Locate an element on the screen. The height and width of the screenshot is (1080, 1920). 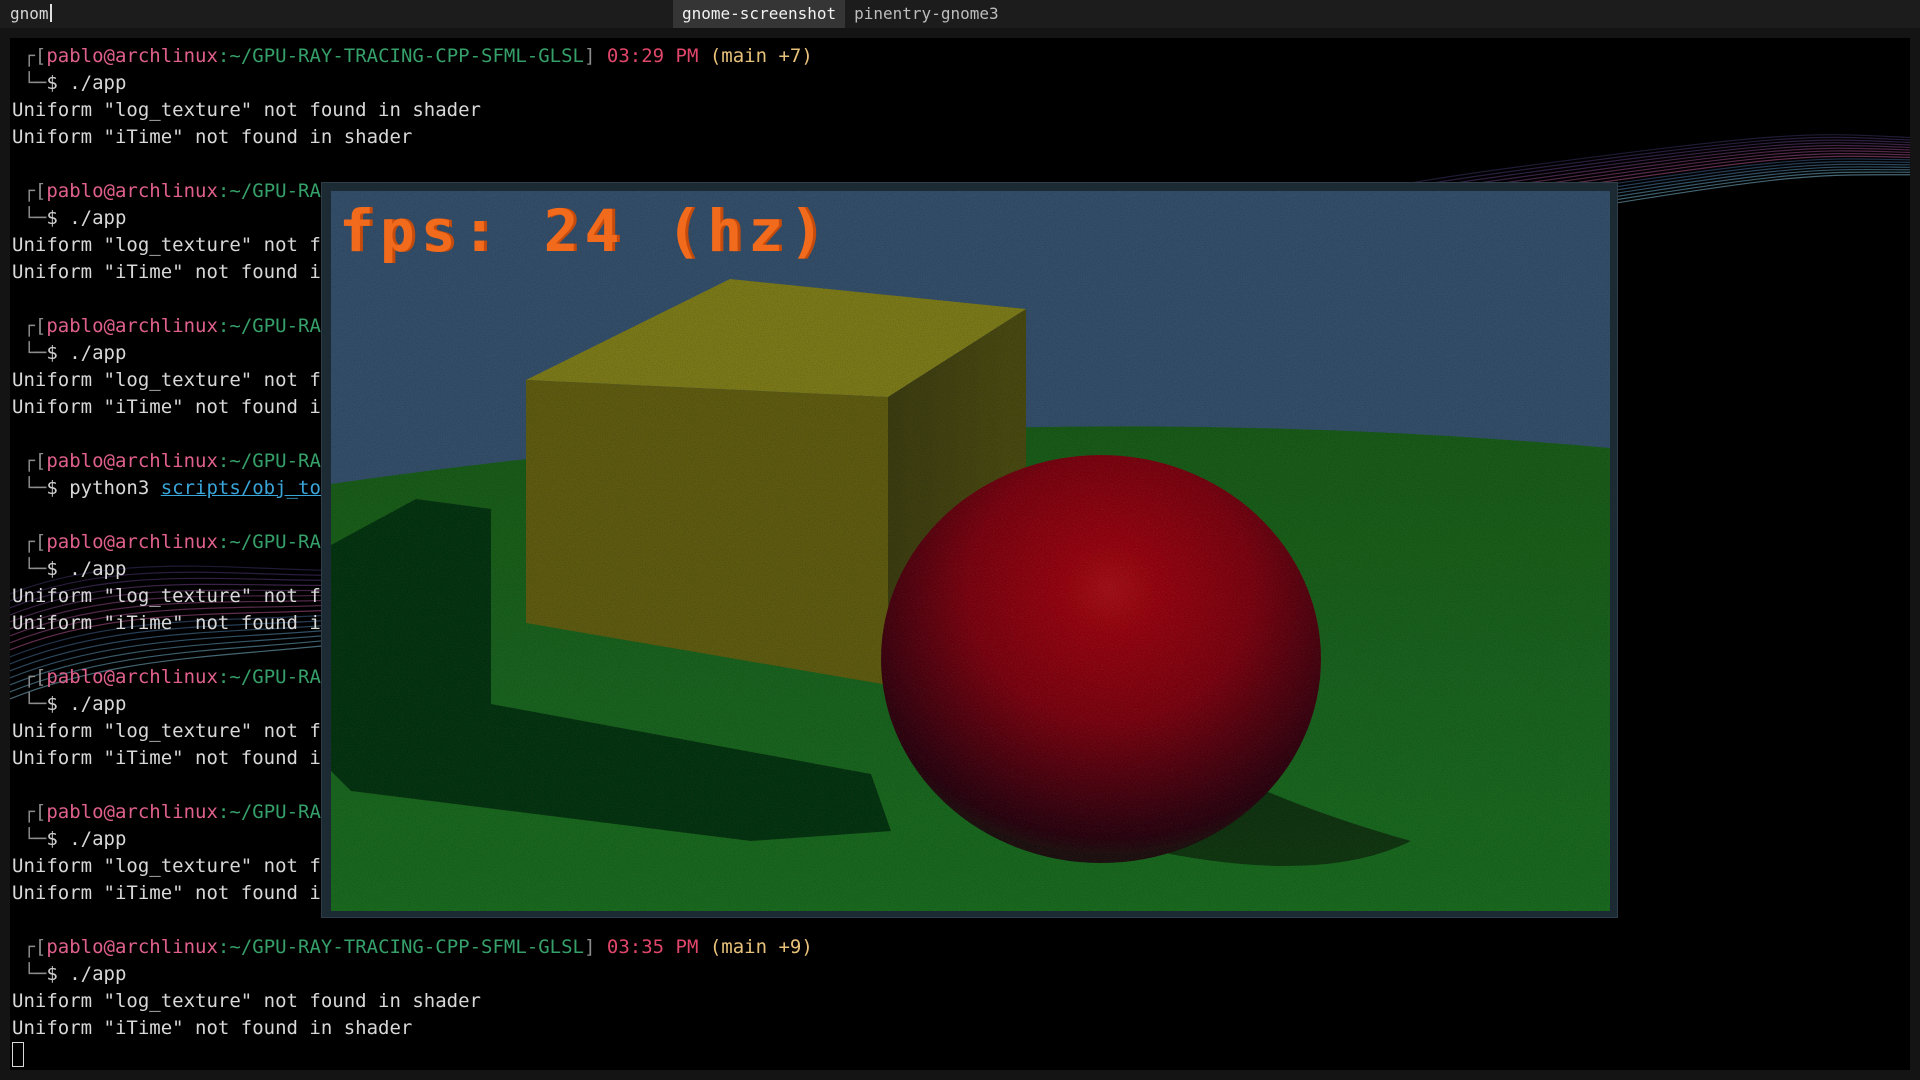
text-caret is located at coordinates (50, 13).